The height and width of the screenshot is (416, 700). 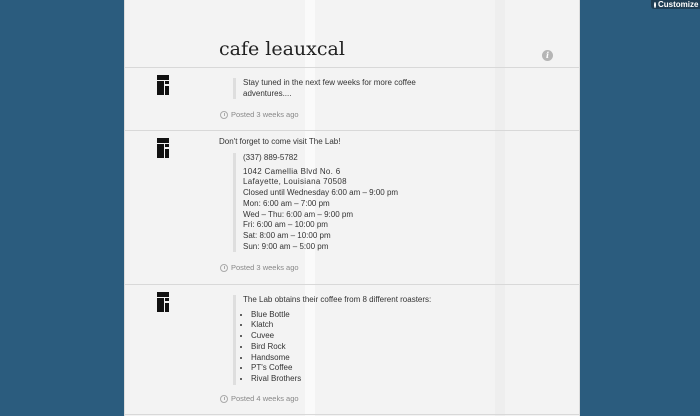 I want to click on post-date: Posted 4 weeks ago, so click(x=265, y=398).